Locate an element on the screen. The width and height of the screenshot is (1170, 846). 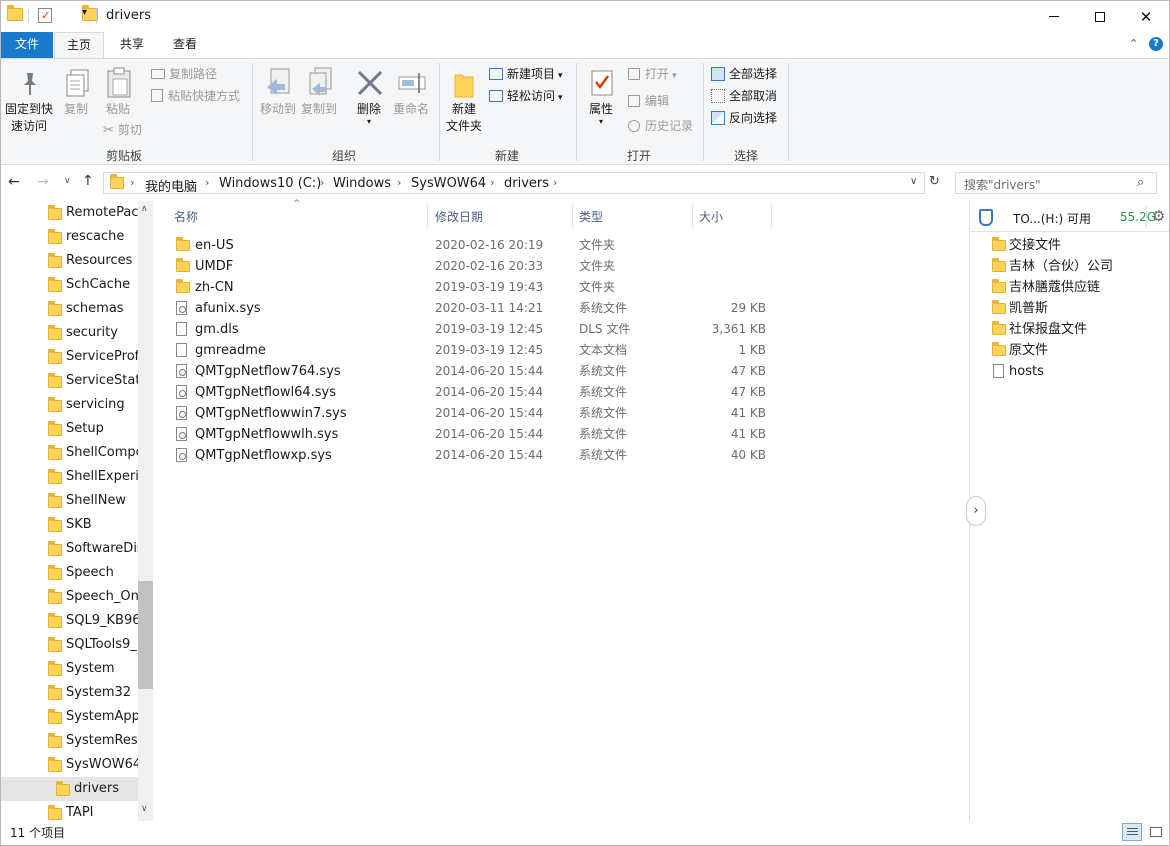
nav-item-systemapps: SystemApps is located at coordinates (69, 717).